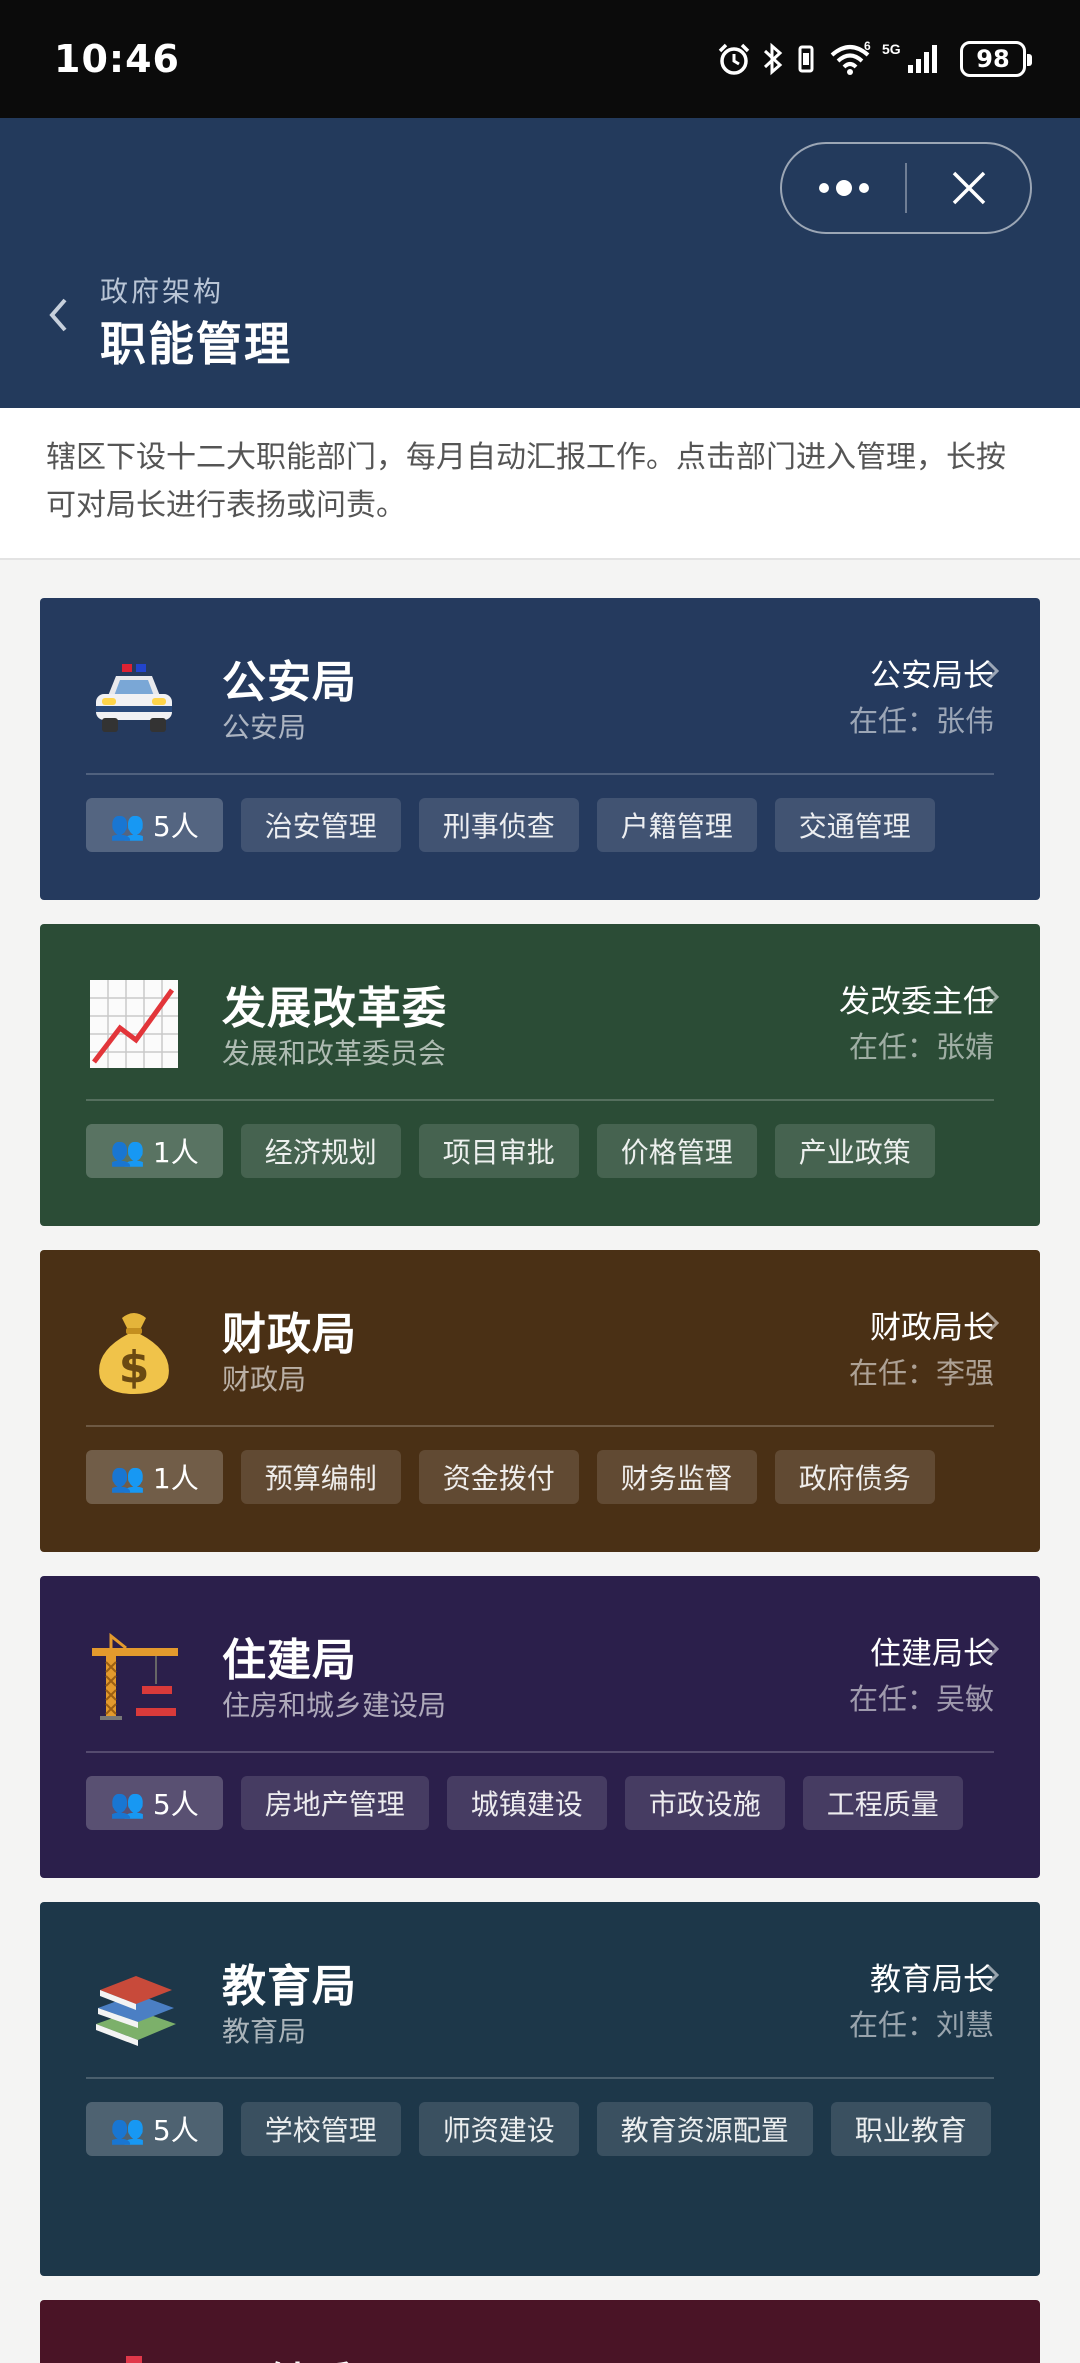 The height and width of the screenshot is (2363, 1080). I want to click on head-incumbent: 在任：李强, so click(921, 1373).